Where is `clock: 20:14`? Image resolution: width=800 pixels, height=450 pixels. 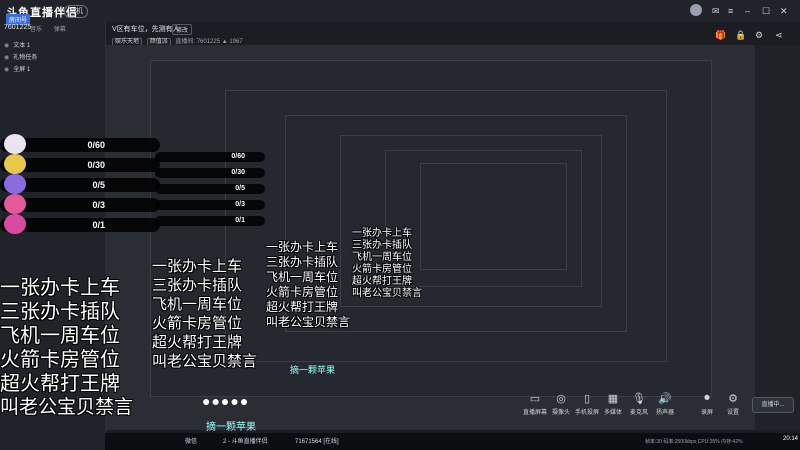 clock: 20:14 is located at coordinates (791, 439).